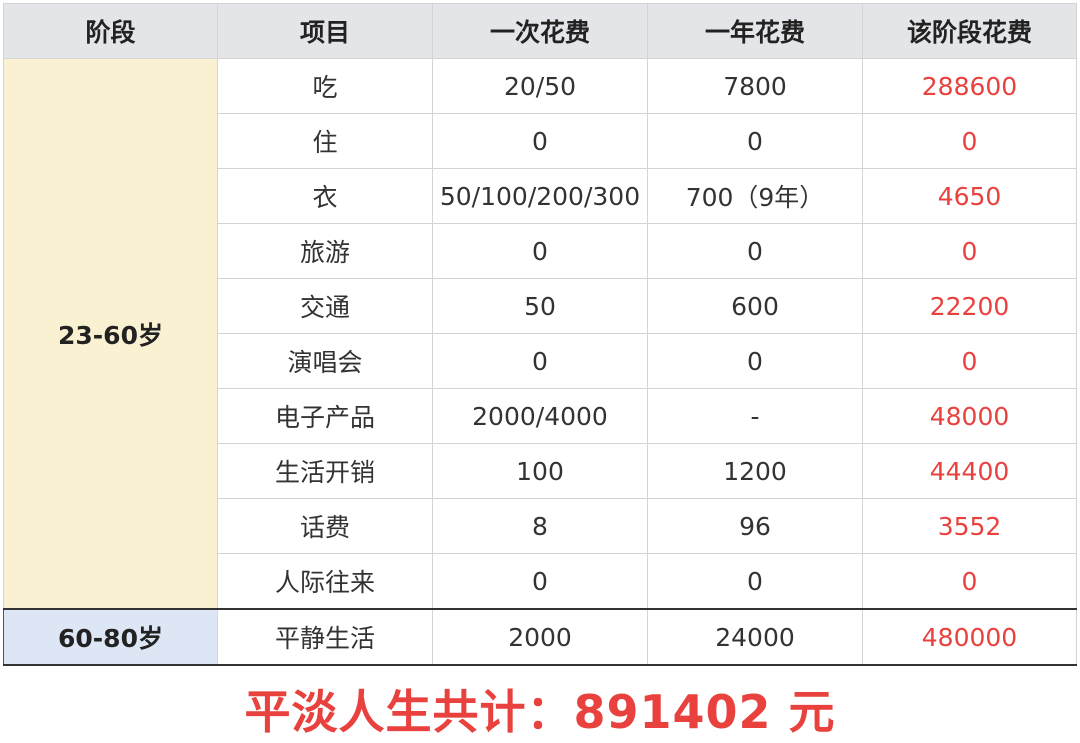 This screenshot has width=1080, height=743. Describe the element at coordinates (969, 86) in the screenshot. I see `stage-cost-cell: 288600` at that location.